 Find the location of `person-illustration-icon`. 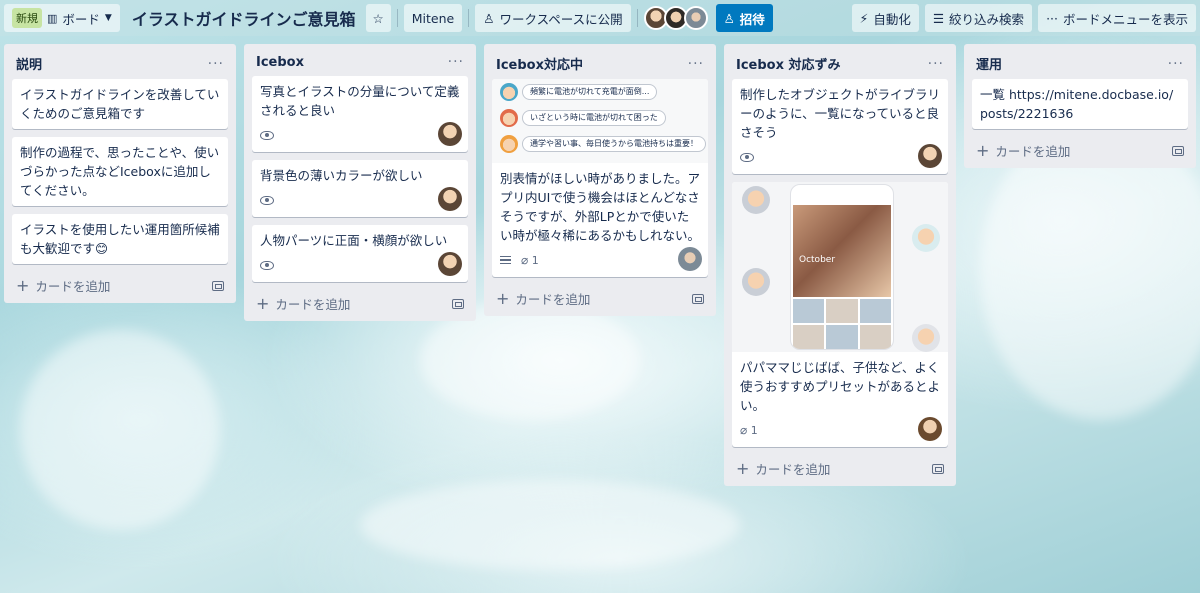

person-illustration-icon is located at coordinates (926, 238).